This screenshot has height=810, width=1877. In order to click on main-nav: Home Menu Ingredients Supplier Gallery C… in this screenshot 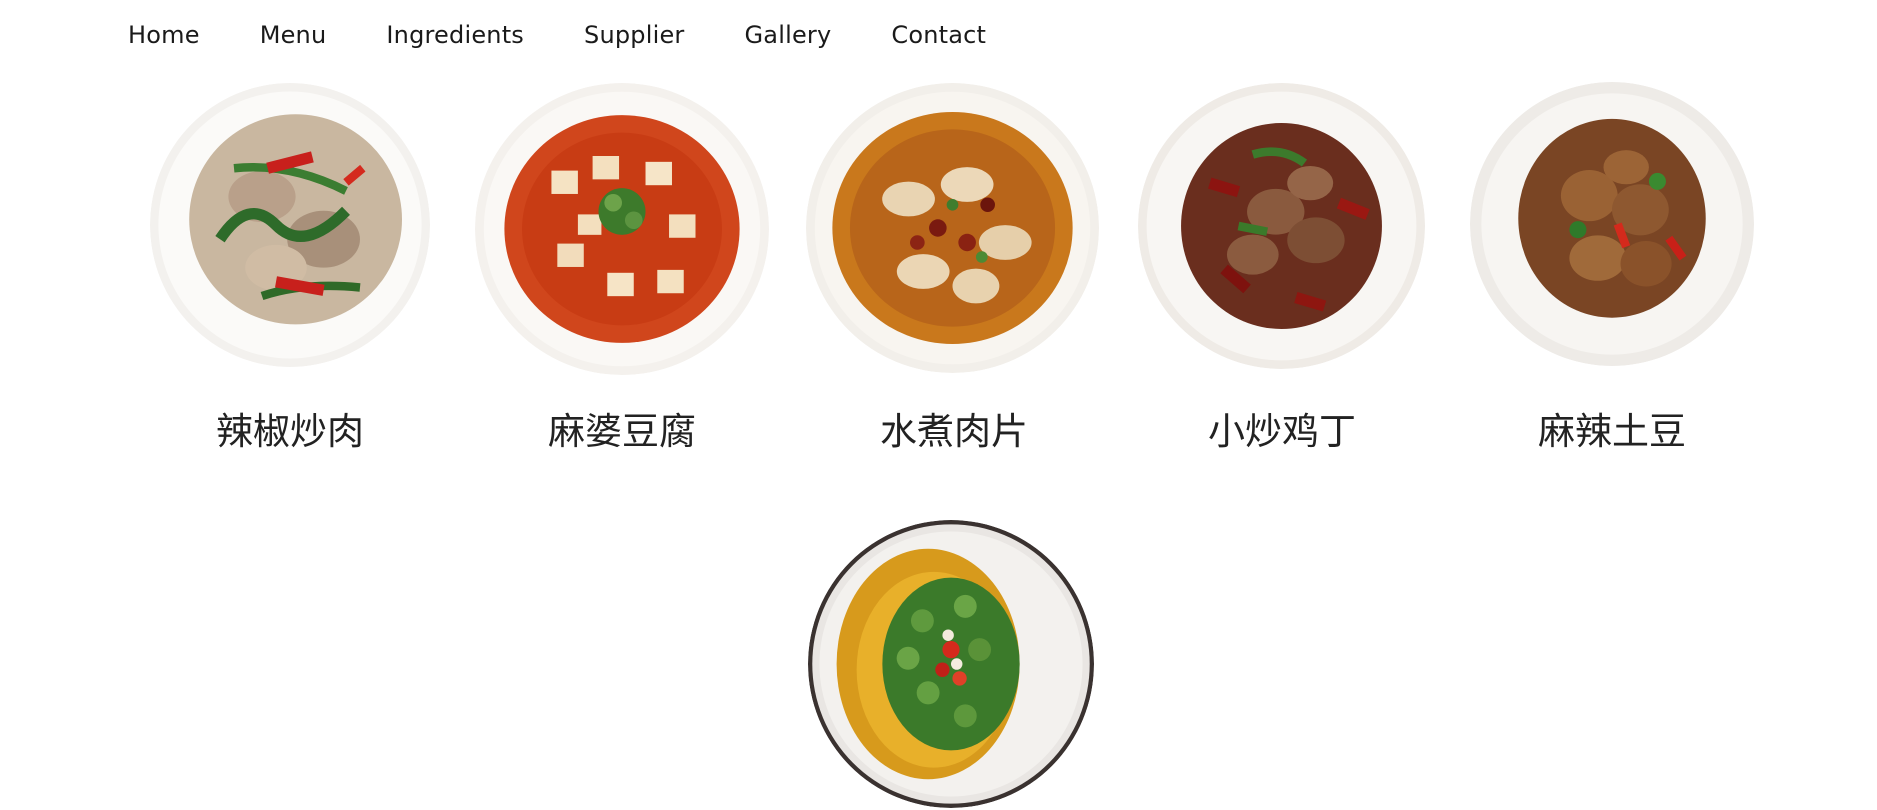, I will do `click(557, 35)`.